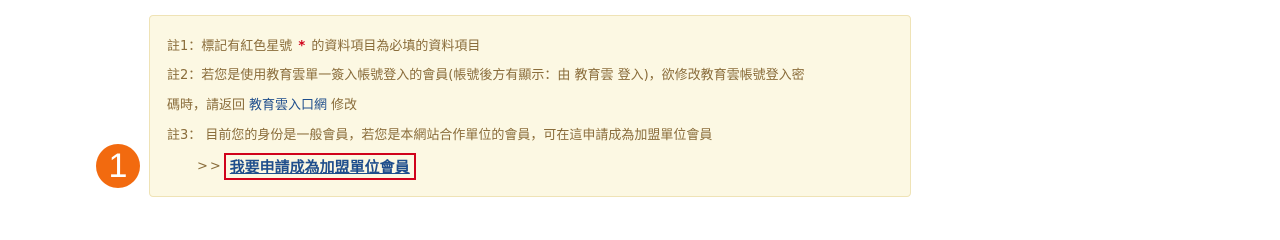 This screenshot has width=1280, height=240. What do you see at coordinates (210, 166) in the screenshot?
I see `double-arrow-icon: >>` at bounding box center [210, 166].